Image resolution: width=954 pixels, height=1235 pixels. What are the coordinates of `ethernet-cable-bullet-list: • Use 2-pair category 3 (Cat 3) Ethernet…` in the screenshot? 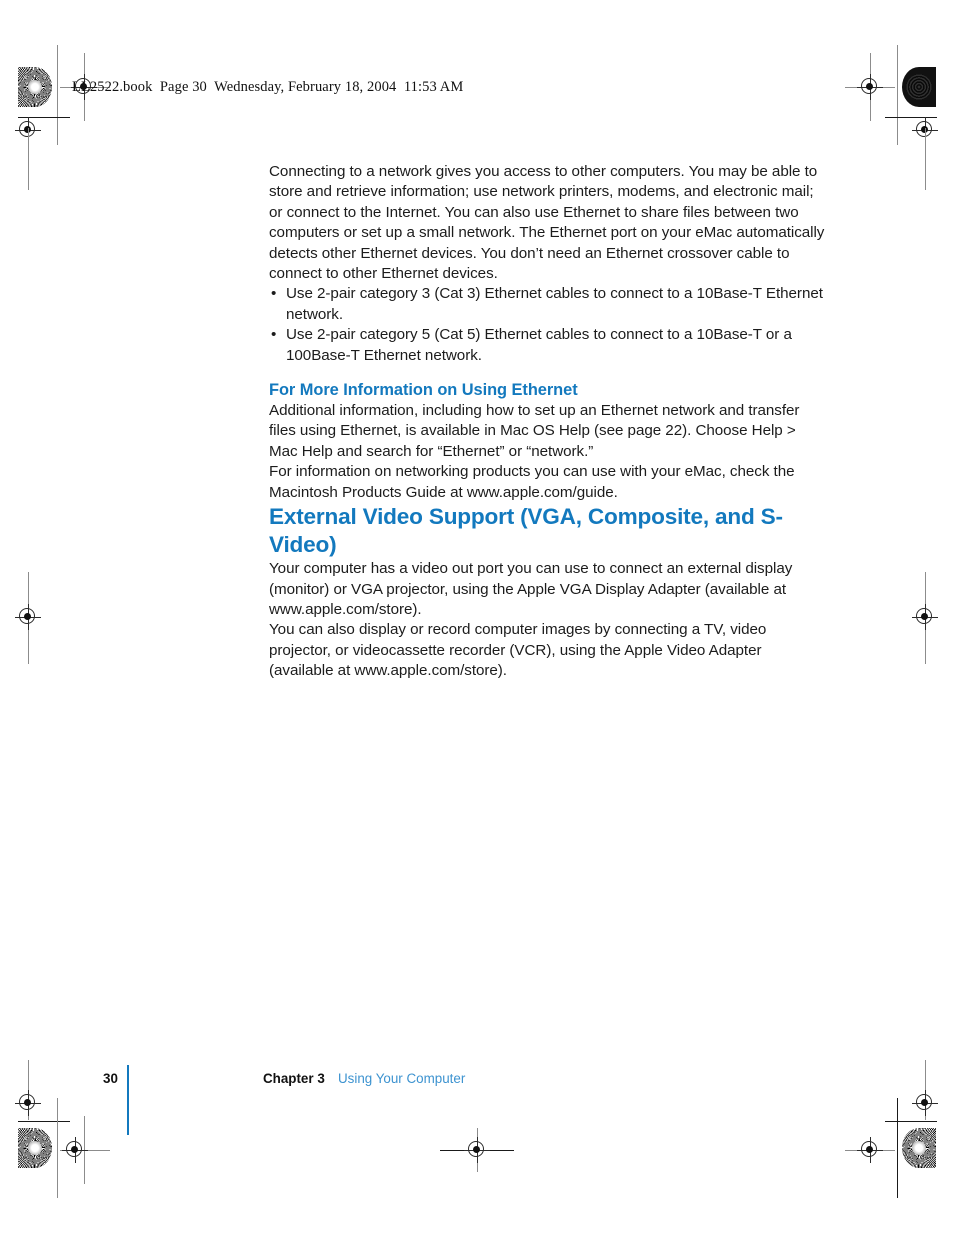 It's located at (547, 325).